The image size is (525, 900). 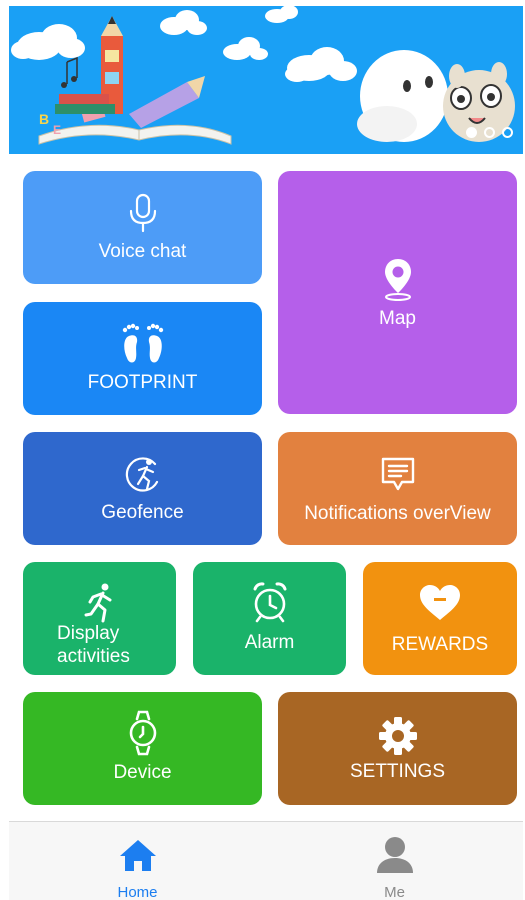 I want to click on alarm-tile: Alarm, so click(x=269, y=618).